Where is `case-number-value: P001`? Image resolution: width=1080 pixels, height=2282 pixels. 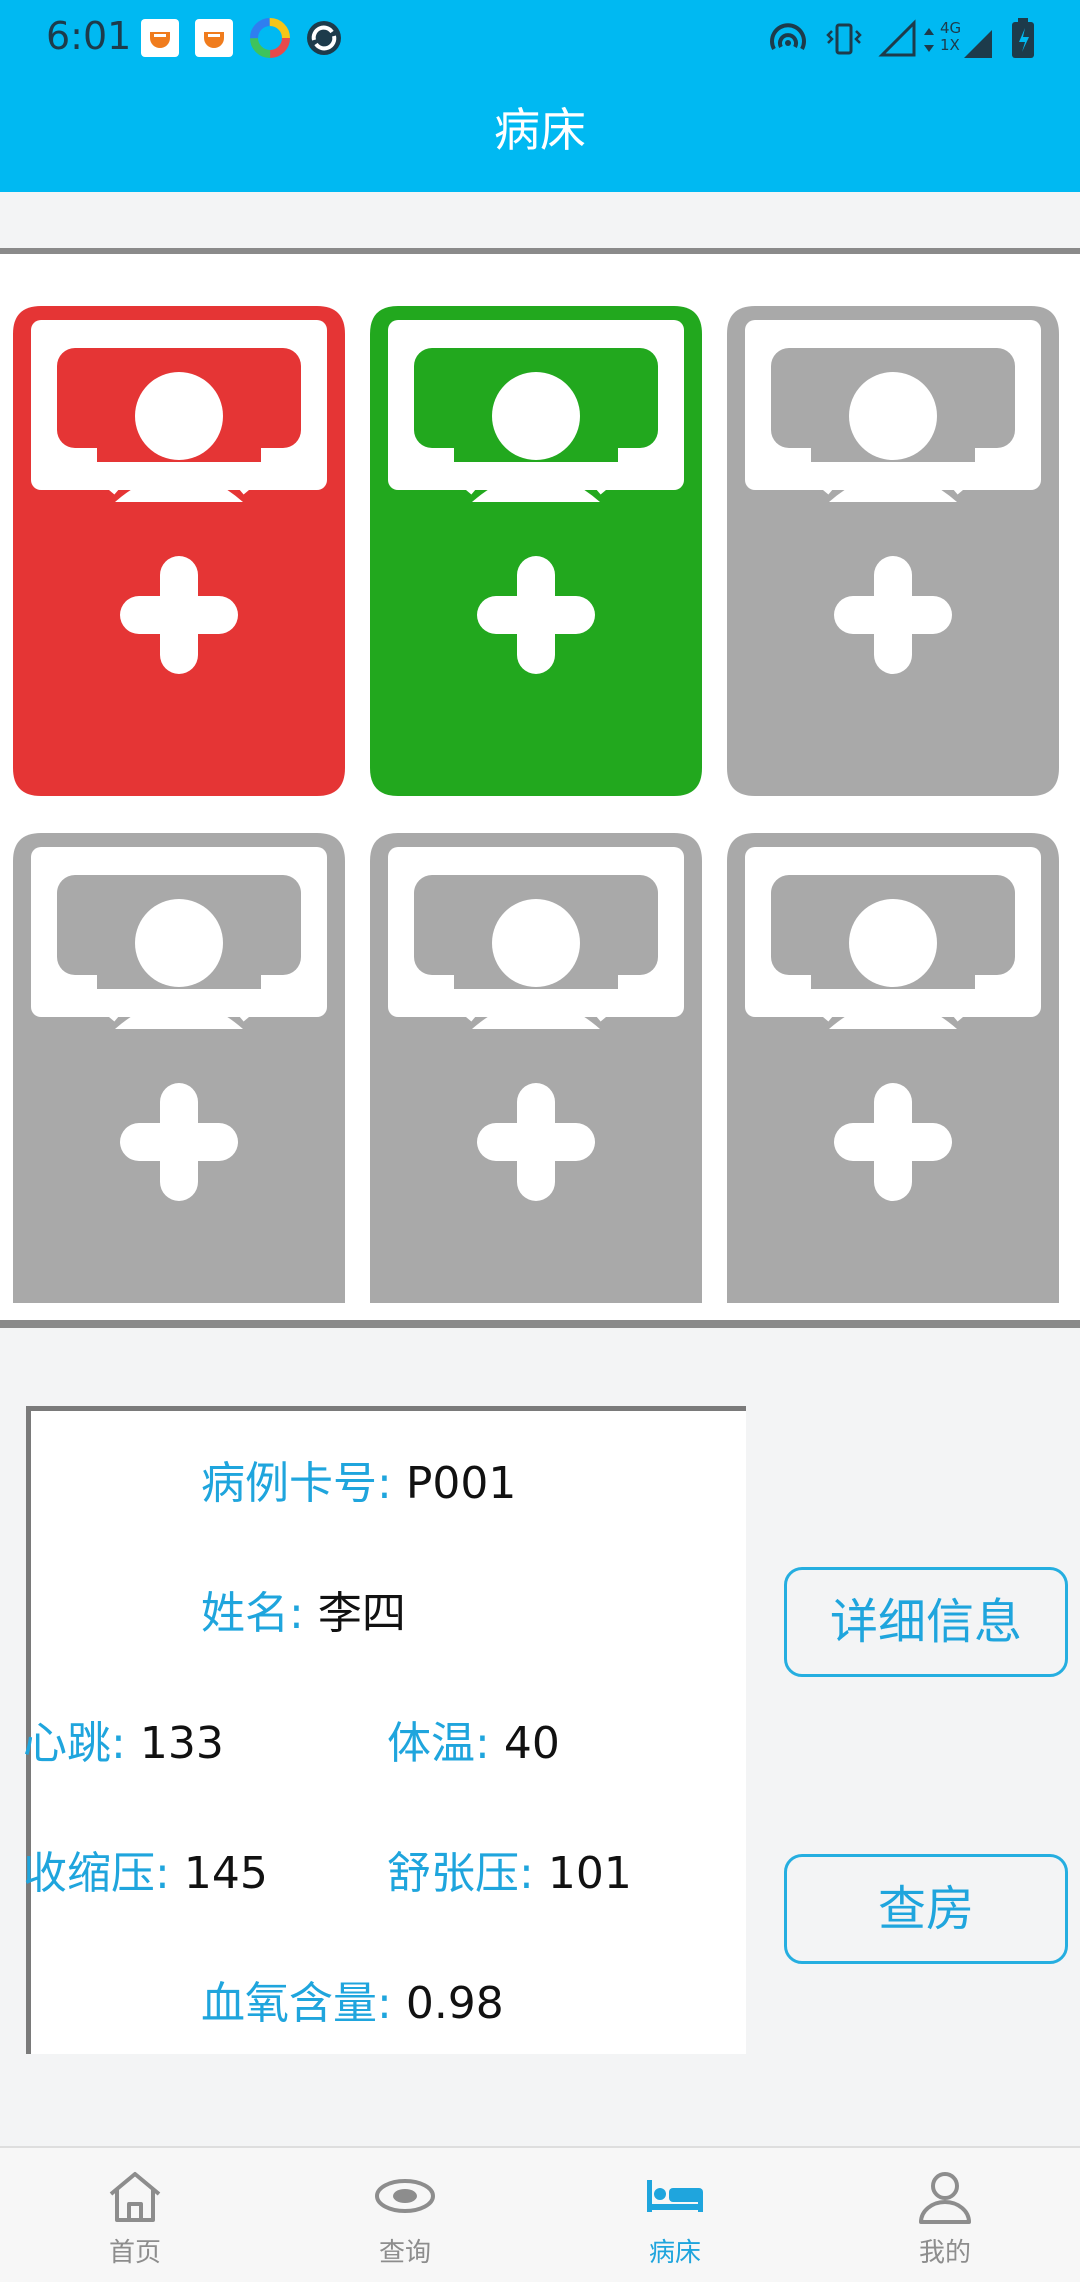
case-number-value: P001 is located at coordinates (461, 1483).